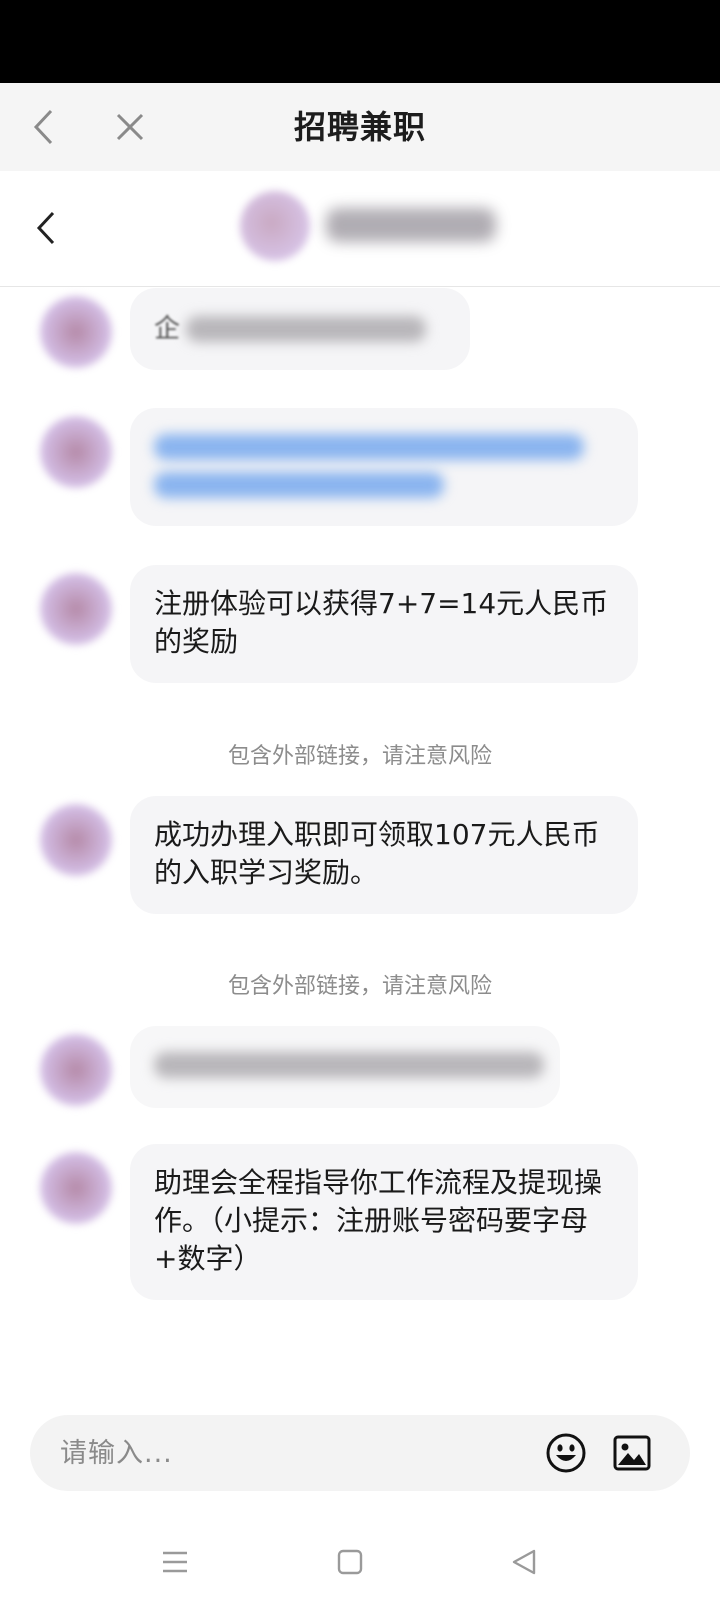 Image resolution: width=720 pixels, height=1604 pixels. I want to click on message-bubble: 助理会全程指导你工作流程及提现操作。（小提示：注册账号密码要字母+数字）, so click(384, 1222).